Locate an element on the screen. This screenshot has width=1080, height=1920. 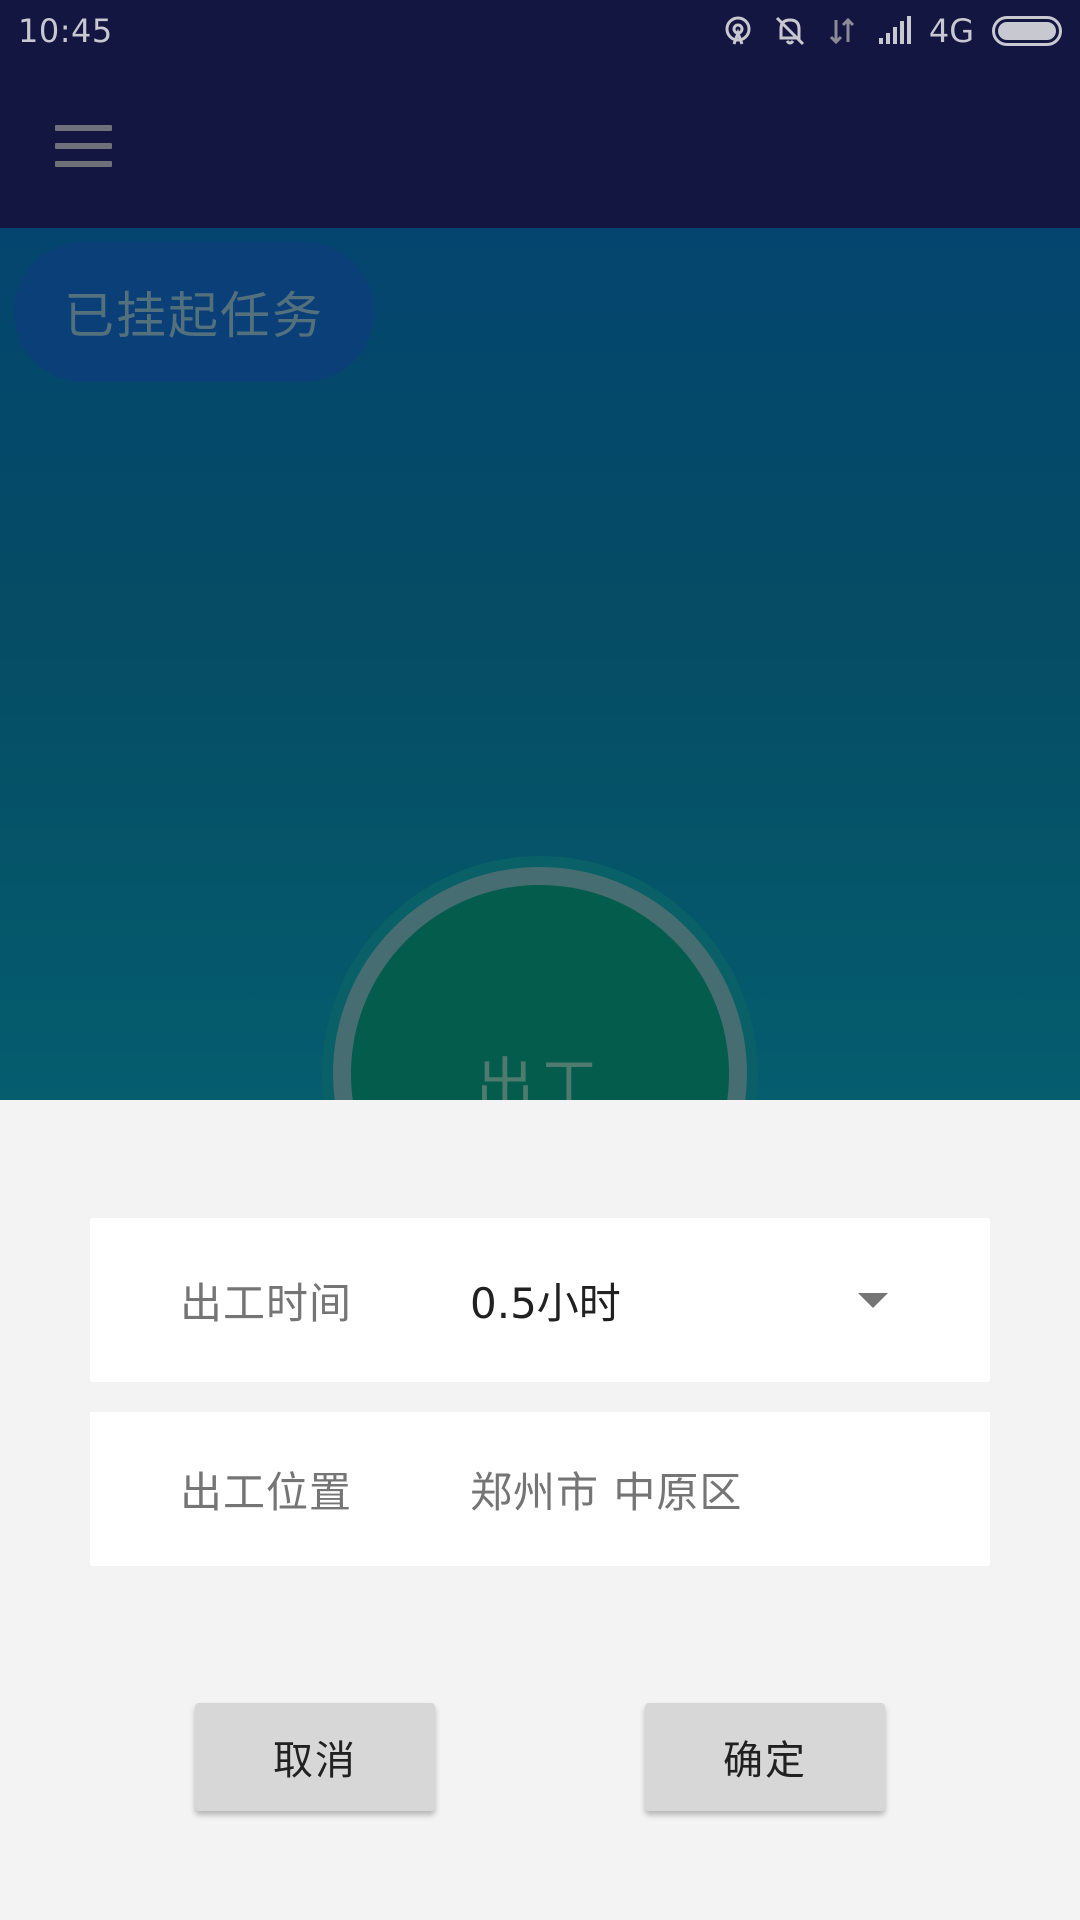
start-work-label: 出工 is located at coordinates (539, 1075).